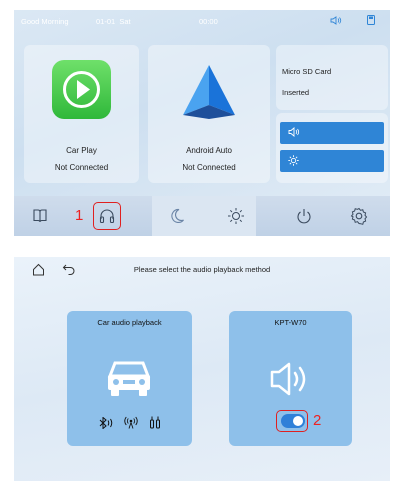 The height and width of the screenshot is (481, 397). Describe the element at coordinates (209, 150) in the screenshot. I see `android-auto-label: Android Auto` at that location.